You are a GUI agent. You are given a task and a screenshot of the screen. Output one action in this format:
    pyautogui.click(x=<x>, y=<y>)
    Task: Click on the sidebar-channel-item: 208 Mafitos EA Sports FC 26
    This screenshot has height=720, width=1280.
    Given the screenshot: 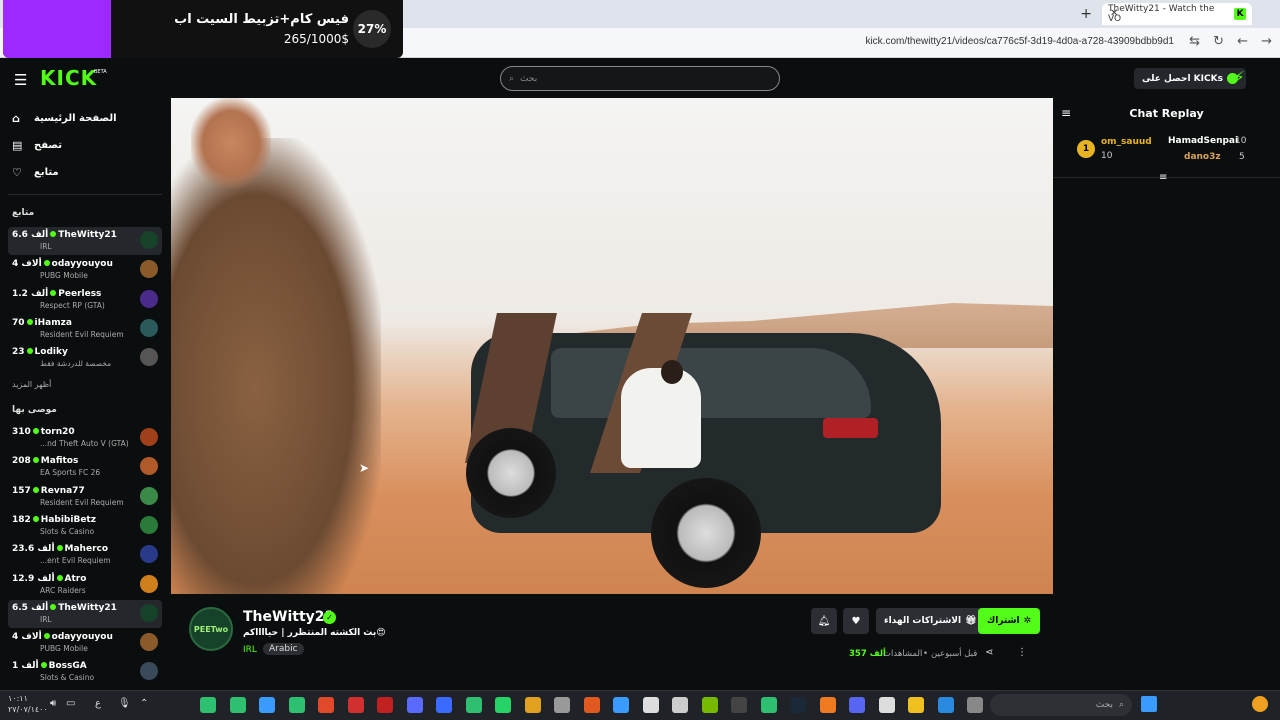 What is the action you would take?
    pyautogui.click(x=85, y=467)
    